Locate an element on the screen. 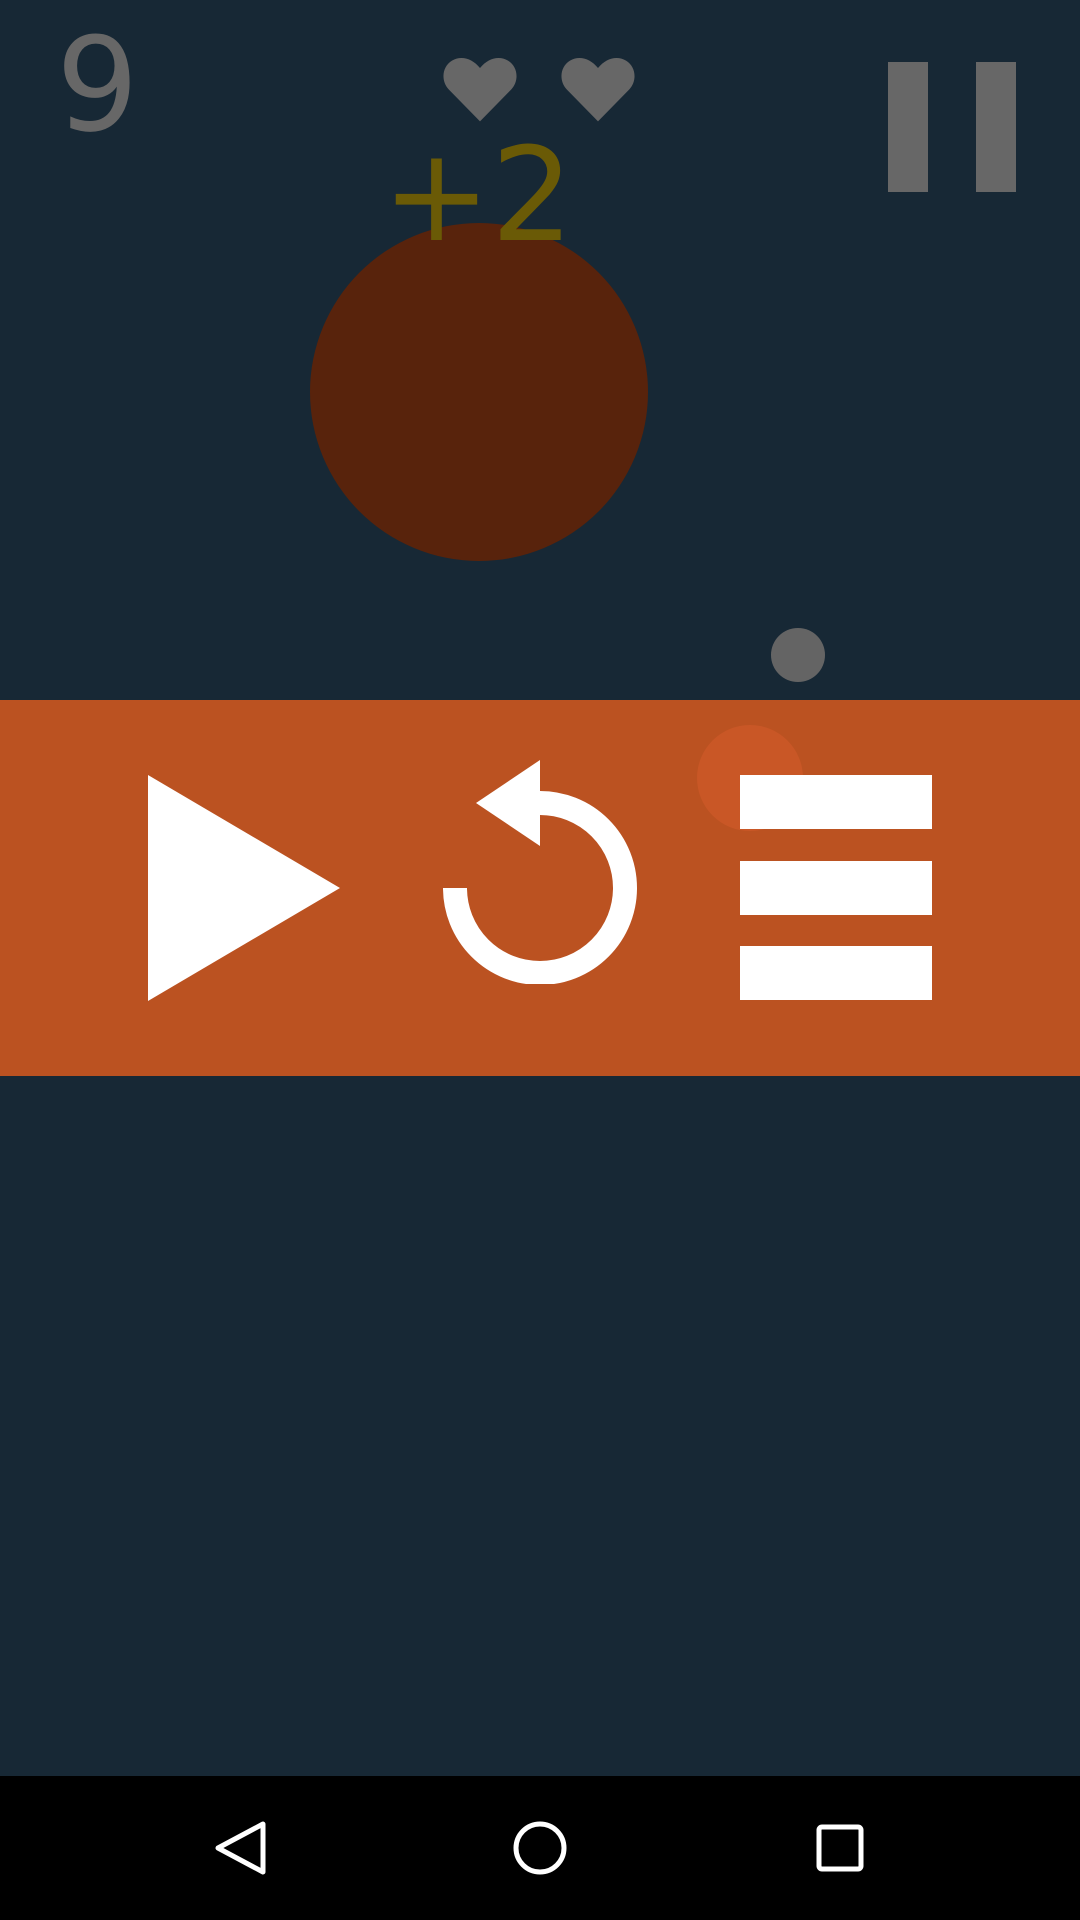 The width and height of the screenshot is (1080, 1920). home-icon is located at coordinates (540, 1848).